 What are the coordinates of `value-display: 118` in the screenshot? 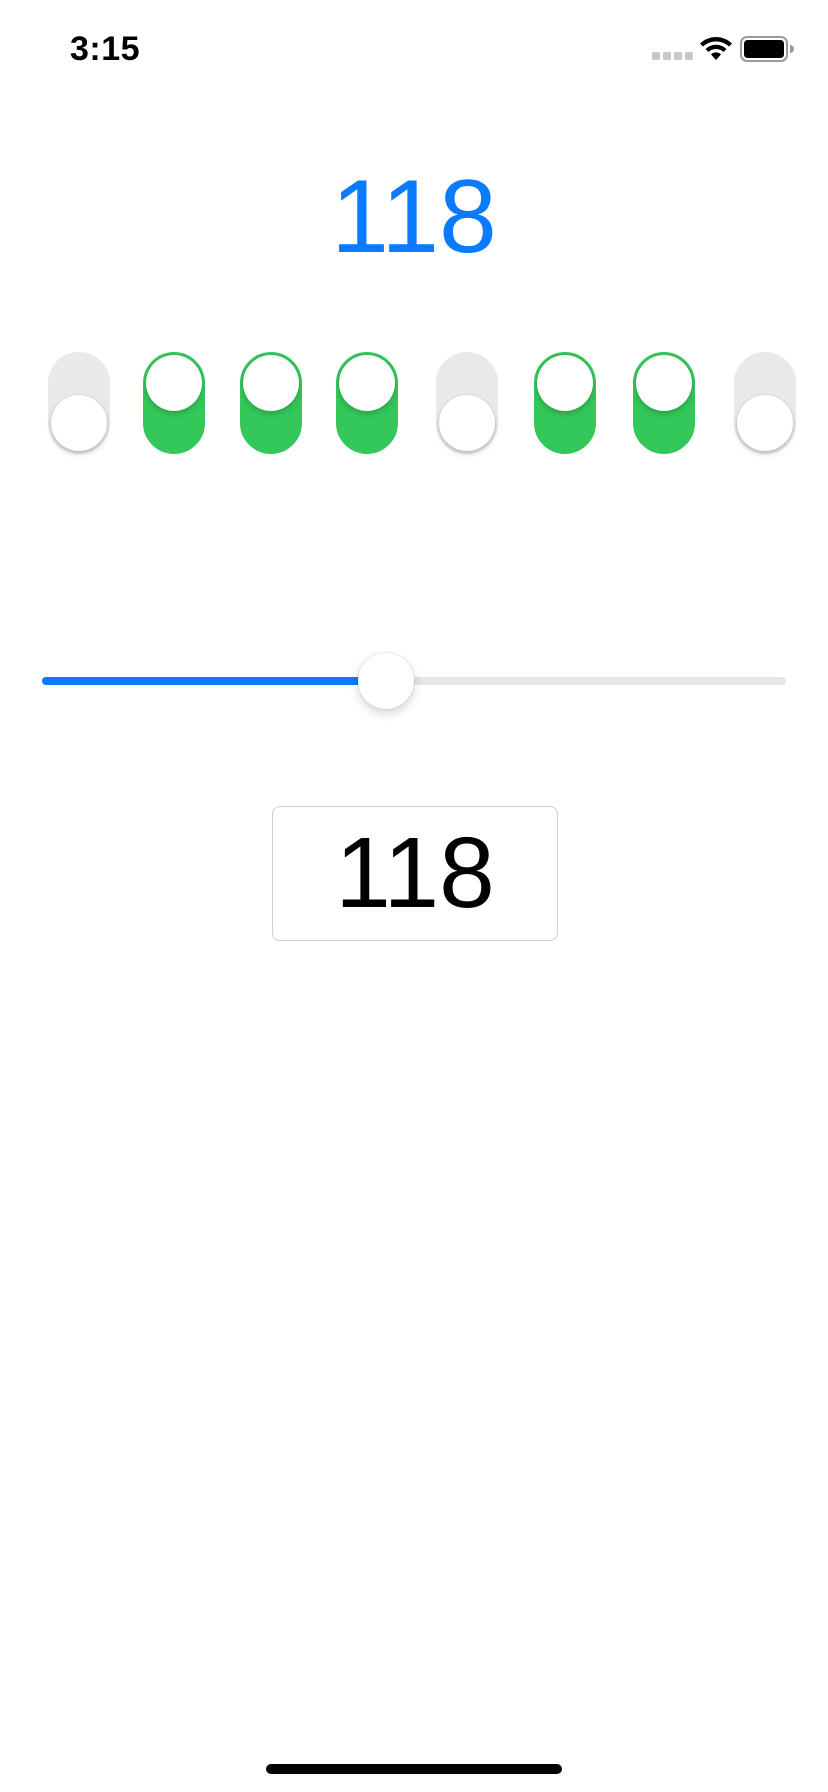 It's located at (414, 217).